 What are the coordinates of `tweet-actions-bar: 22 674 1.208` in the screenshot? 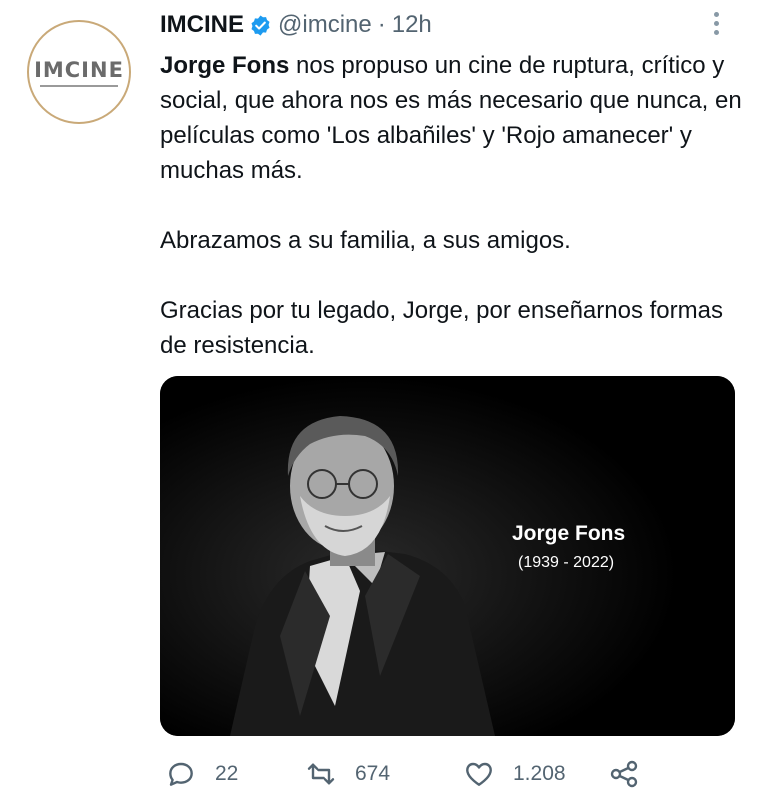 It's located at (410, 778).